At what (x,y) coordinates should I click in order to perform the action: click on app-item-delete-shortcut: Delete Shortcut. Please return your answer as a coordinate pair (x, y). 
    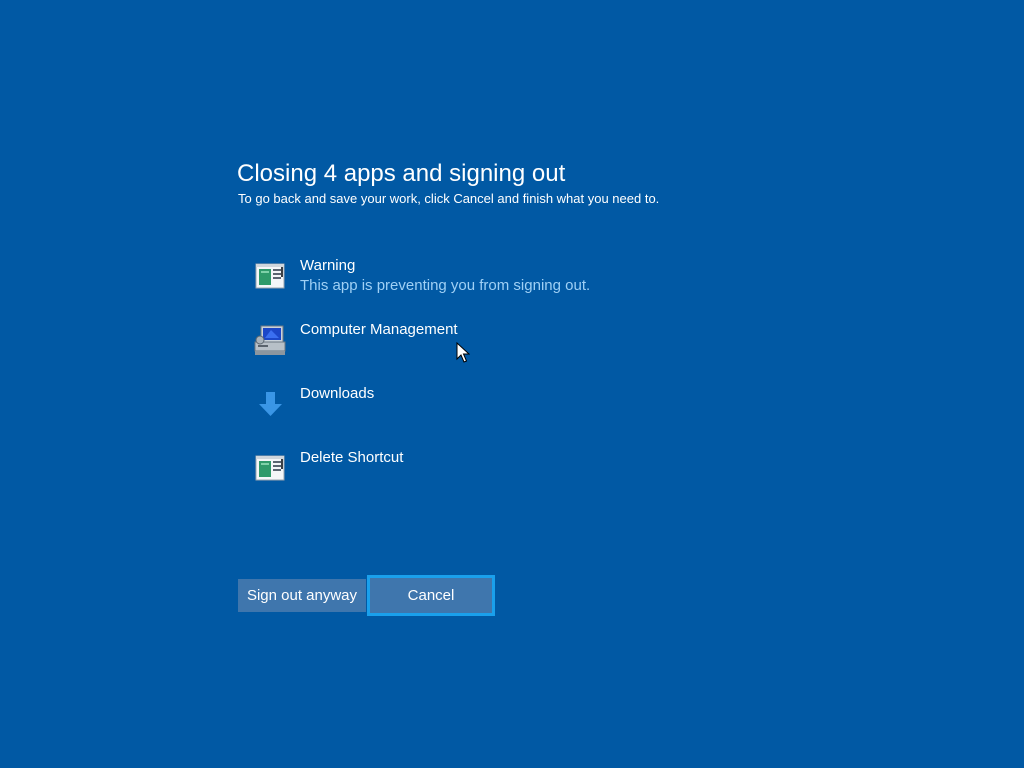
    Looking at the image, I should click on (502, 476).